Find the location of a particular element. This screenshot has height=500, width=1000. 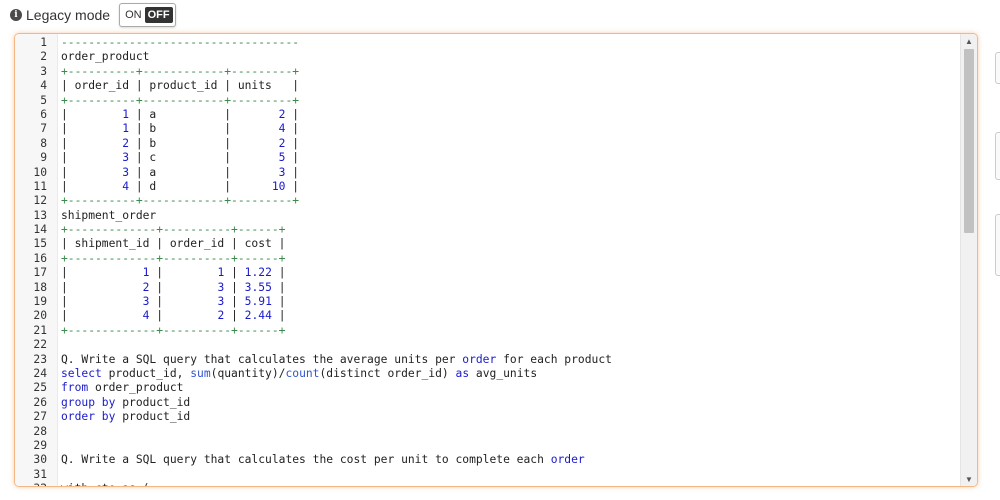

code-line: 4 | order_id | product_id | units | is located at coordinates (487, 86).